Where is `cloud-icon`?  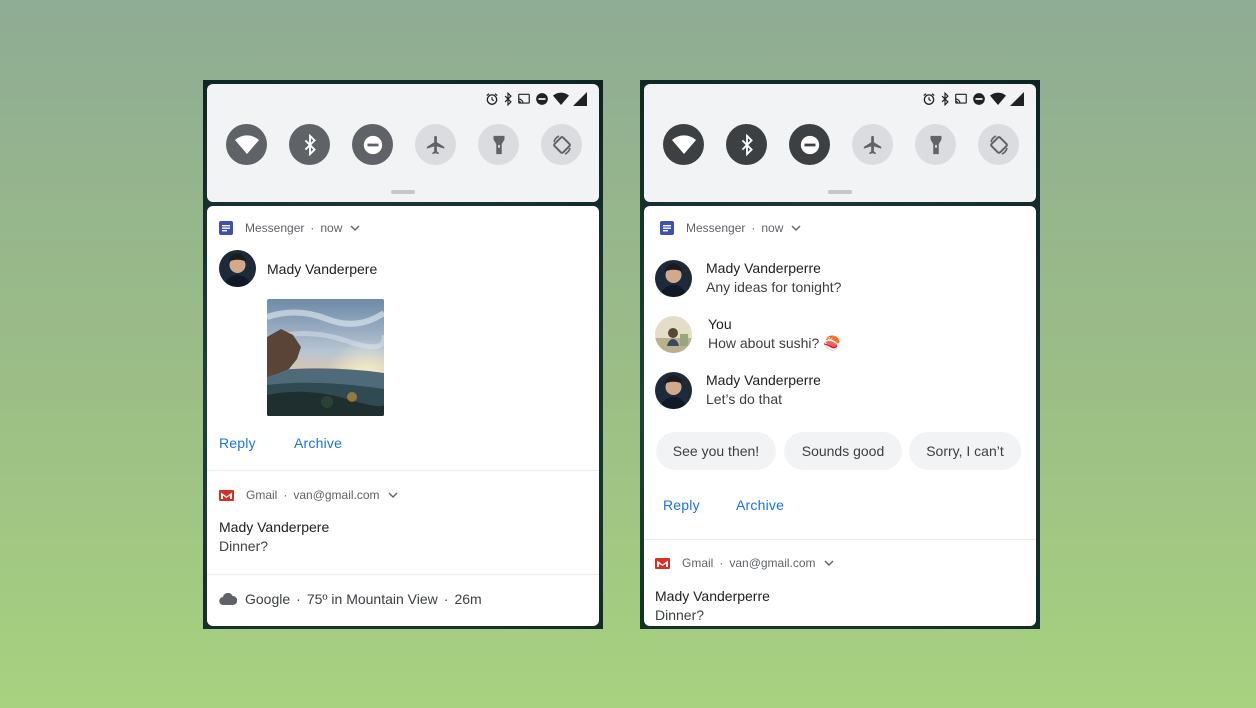 cloud-icon is located at coordinates (228, 599).